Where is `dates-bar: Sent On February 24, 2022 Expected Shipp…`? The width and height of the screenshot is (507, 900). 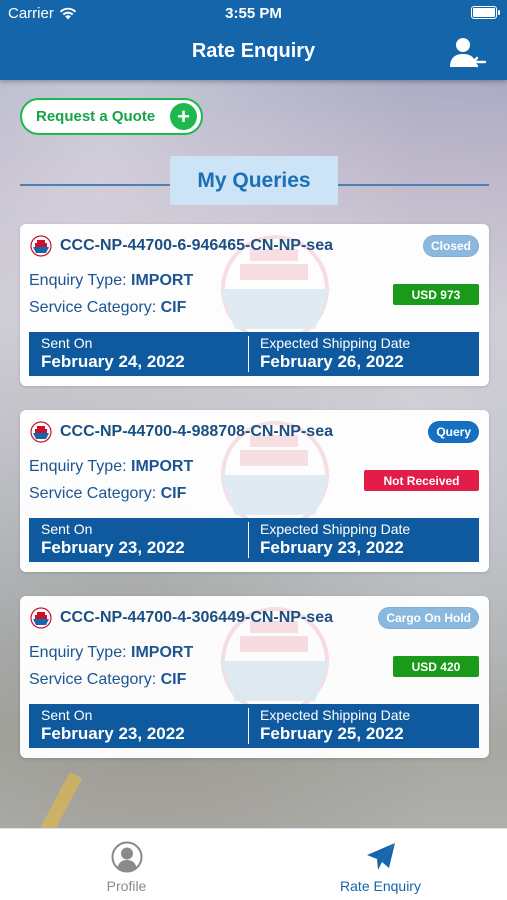 dates-bar: Sent On February 24, 2022 Expected Shipp… is located at coordinates (254, 354).